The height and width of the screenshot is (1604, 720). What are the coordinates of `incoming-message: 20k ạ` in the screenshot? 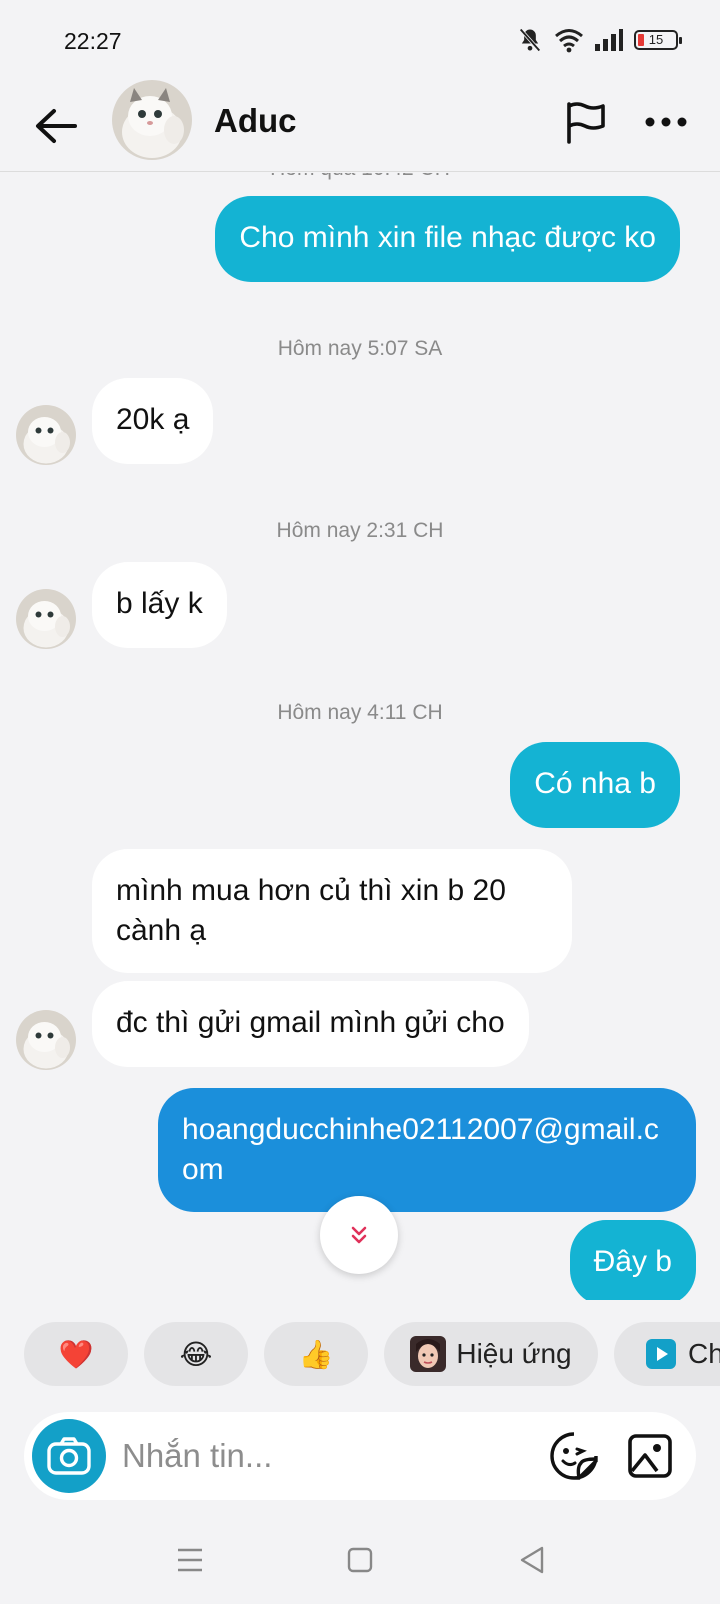 It's located at (153, 421).